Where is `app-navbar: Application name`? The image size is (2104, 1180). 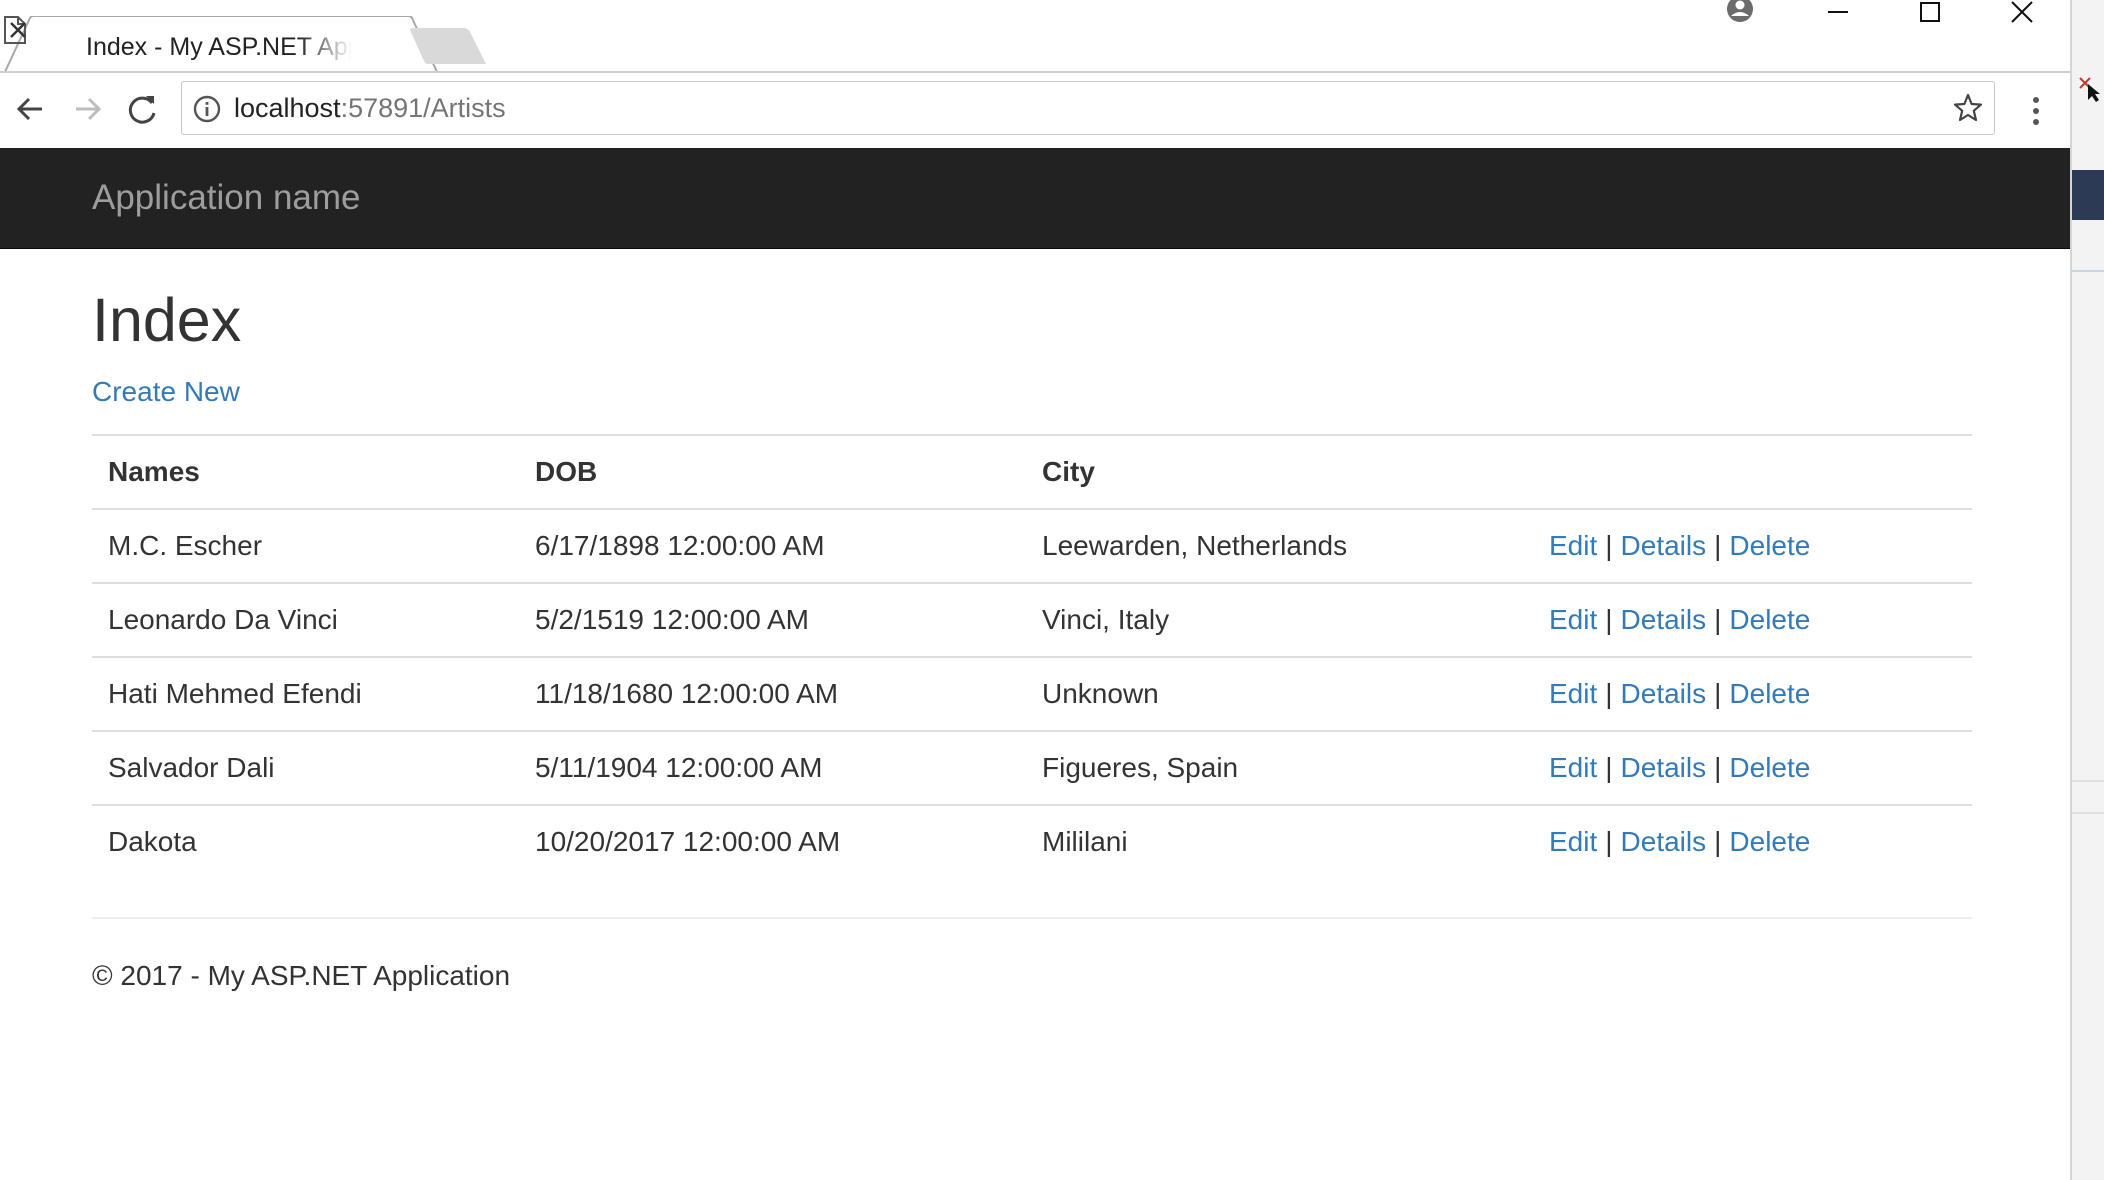 app-navbar: Application name is located at coordinates (1035, 198).